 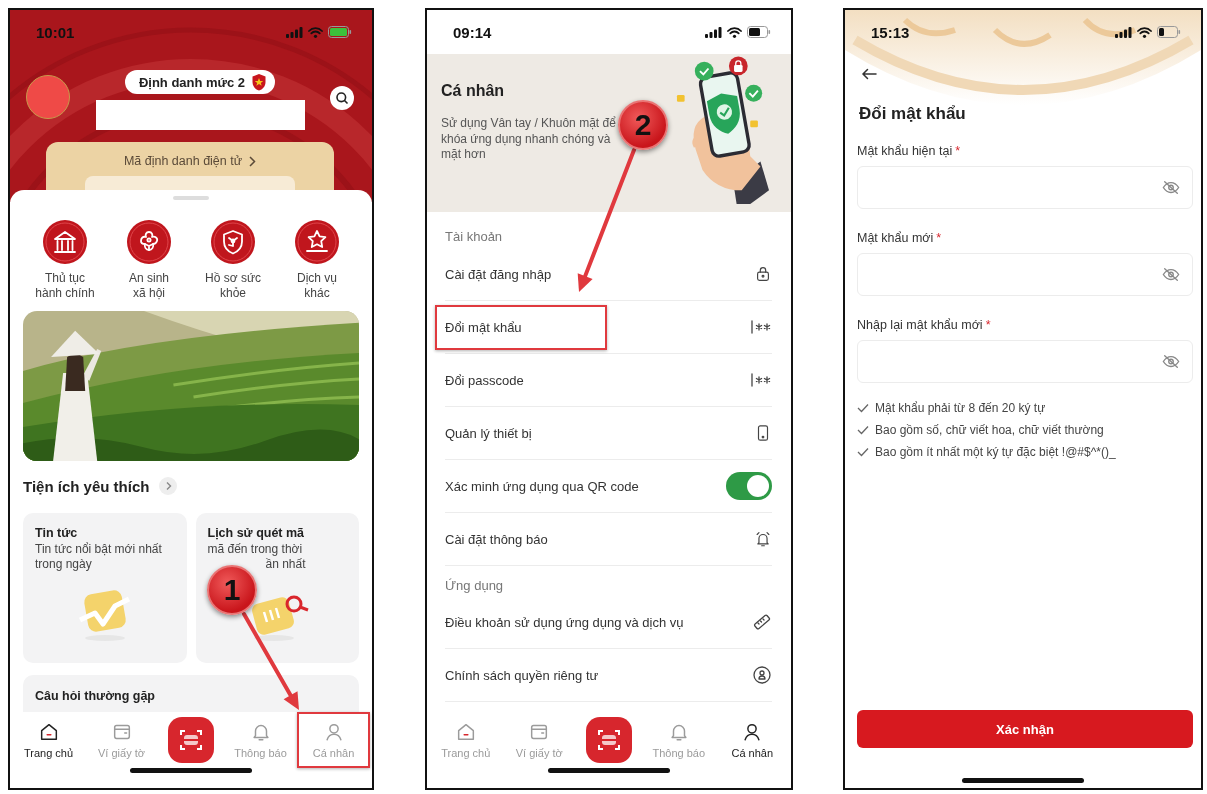 What do you see at coordinates (149, 242) in the screenshot?
I see `flower-icon` at bounding box center [149, 242].